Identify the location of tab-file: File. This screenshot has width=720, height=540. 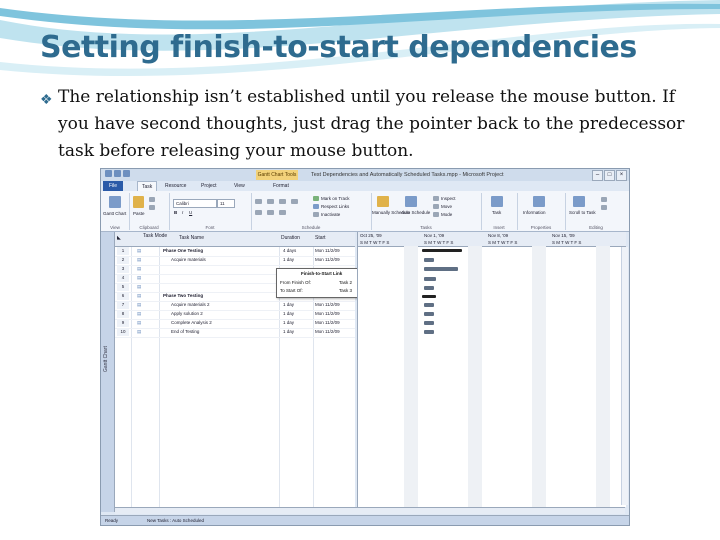
(113, 186).